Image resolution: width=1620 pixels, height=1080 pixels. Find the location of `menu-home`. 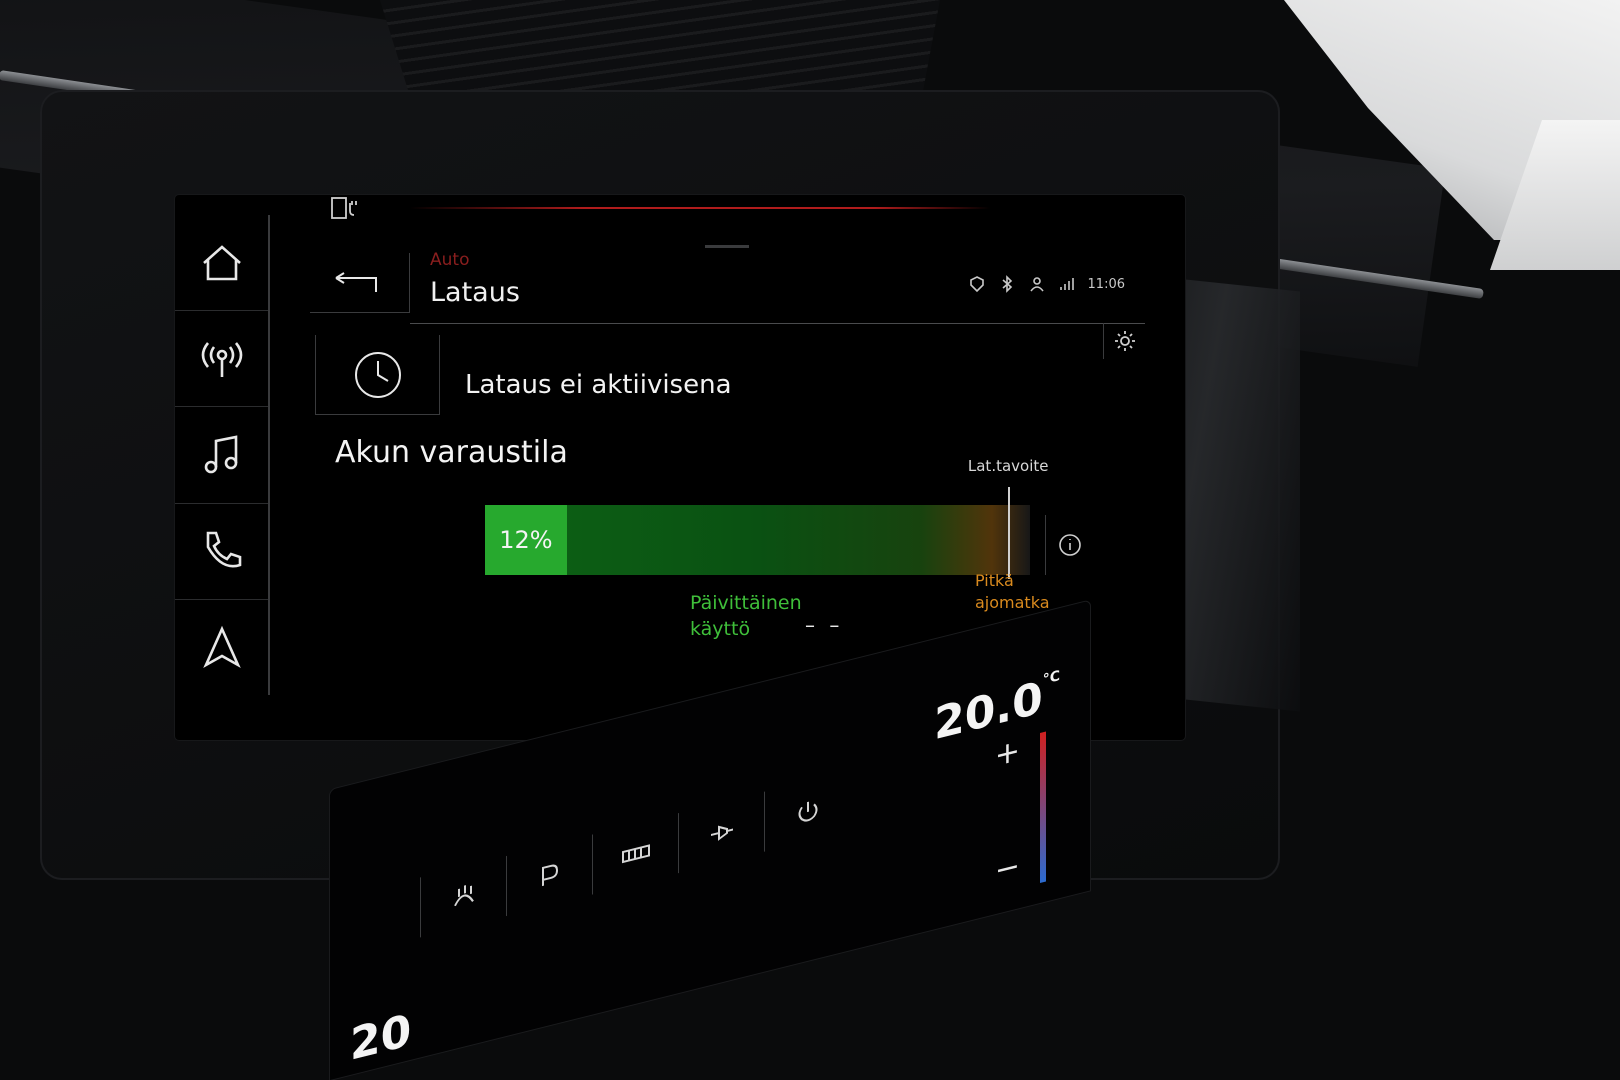

menu-home is located at coordinates (221, 263).